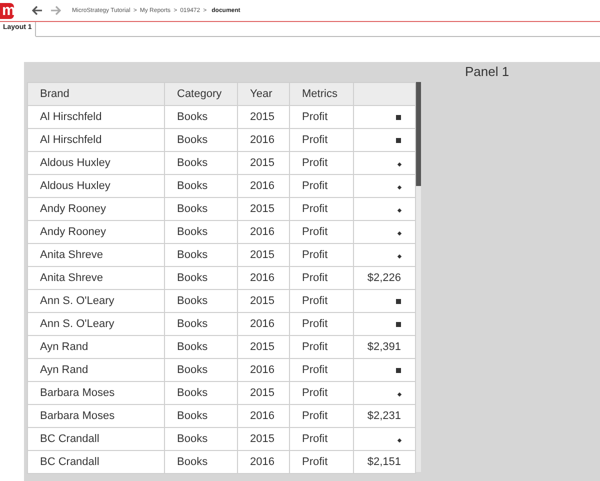  Describe the element at coordinates (37, 10) in the screenshot. I see `back-arrow-icon` at that location.